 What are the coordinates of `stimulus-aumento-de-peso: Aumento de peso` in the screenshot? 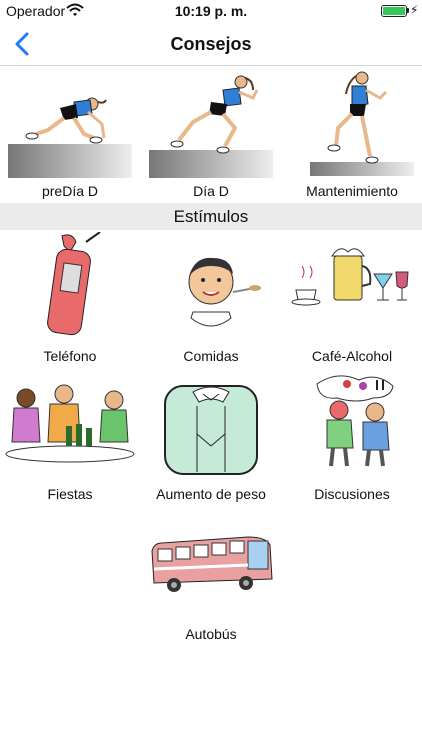 It's located at (211, 439).